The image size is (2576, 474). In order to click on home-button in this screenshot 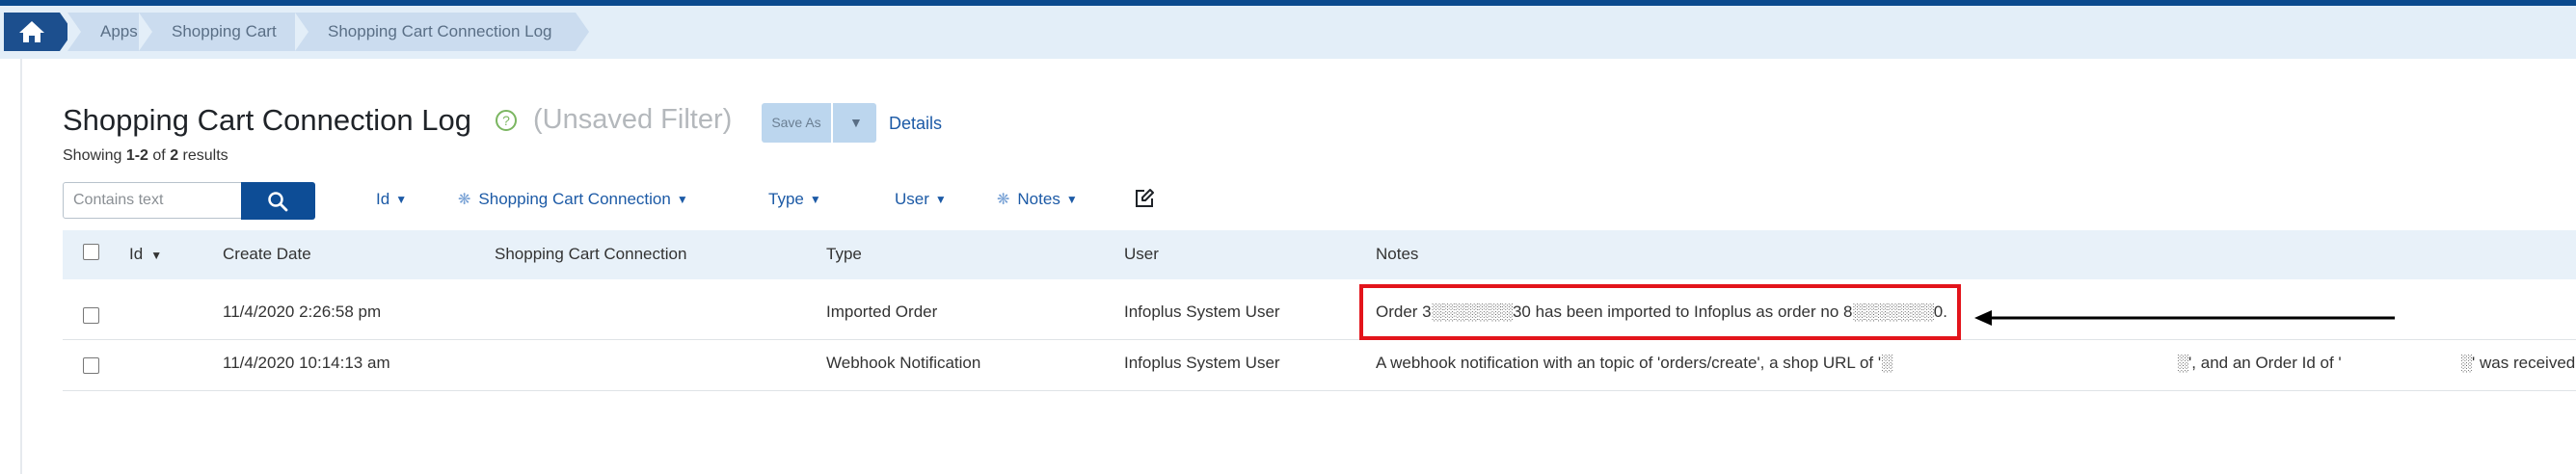, I will do `click(32, 32)`.